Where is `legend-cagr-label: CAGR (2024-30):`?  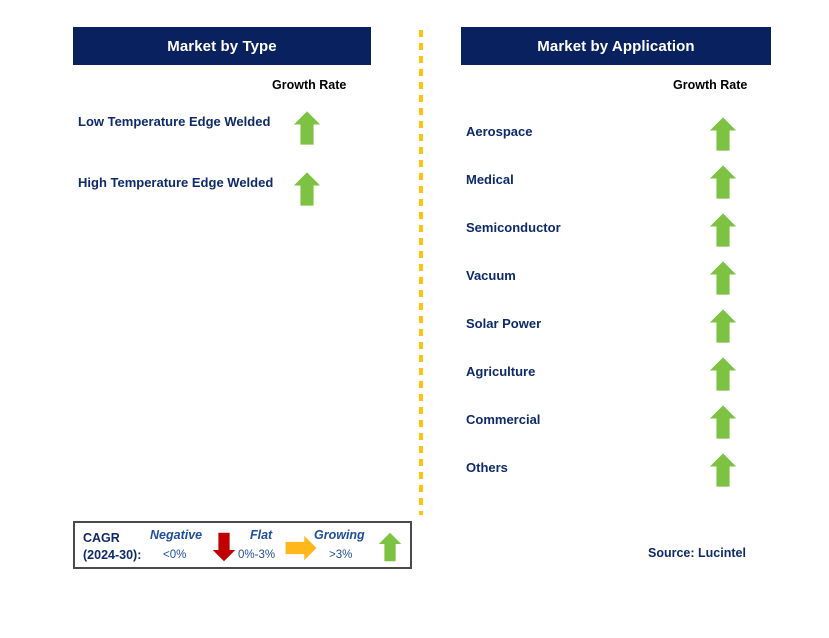 legend-cagr-label: CAGR (2024-30): is located at coordinates (112, 547).